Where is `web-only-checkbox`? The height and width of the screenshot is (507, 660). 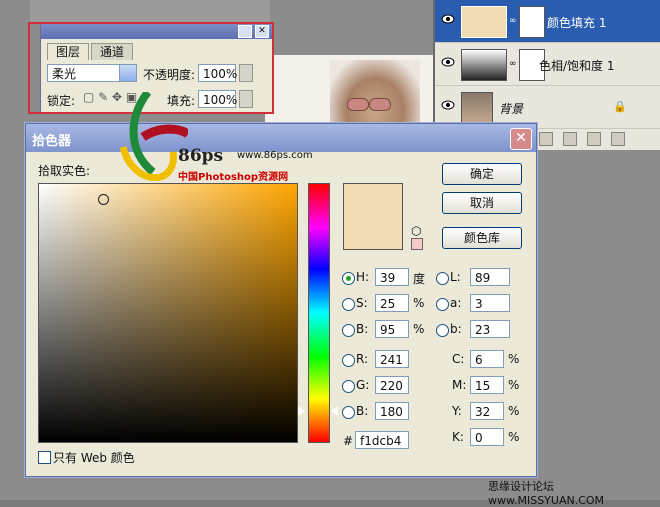 web-only-checkbox is located at coordinates (44, 457).